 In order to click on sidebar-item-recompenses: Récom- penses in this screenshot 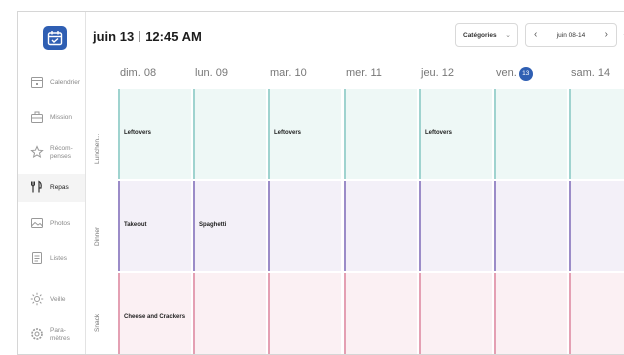, I will do `click(51, 153)`.